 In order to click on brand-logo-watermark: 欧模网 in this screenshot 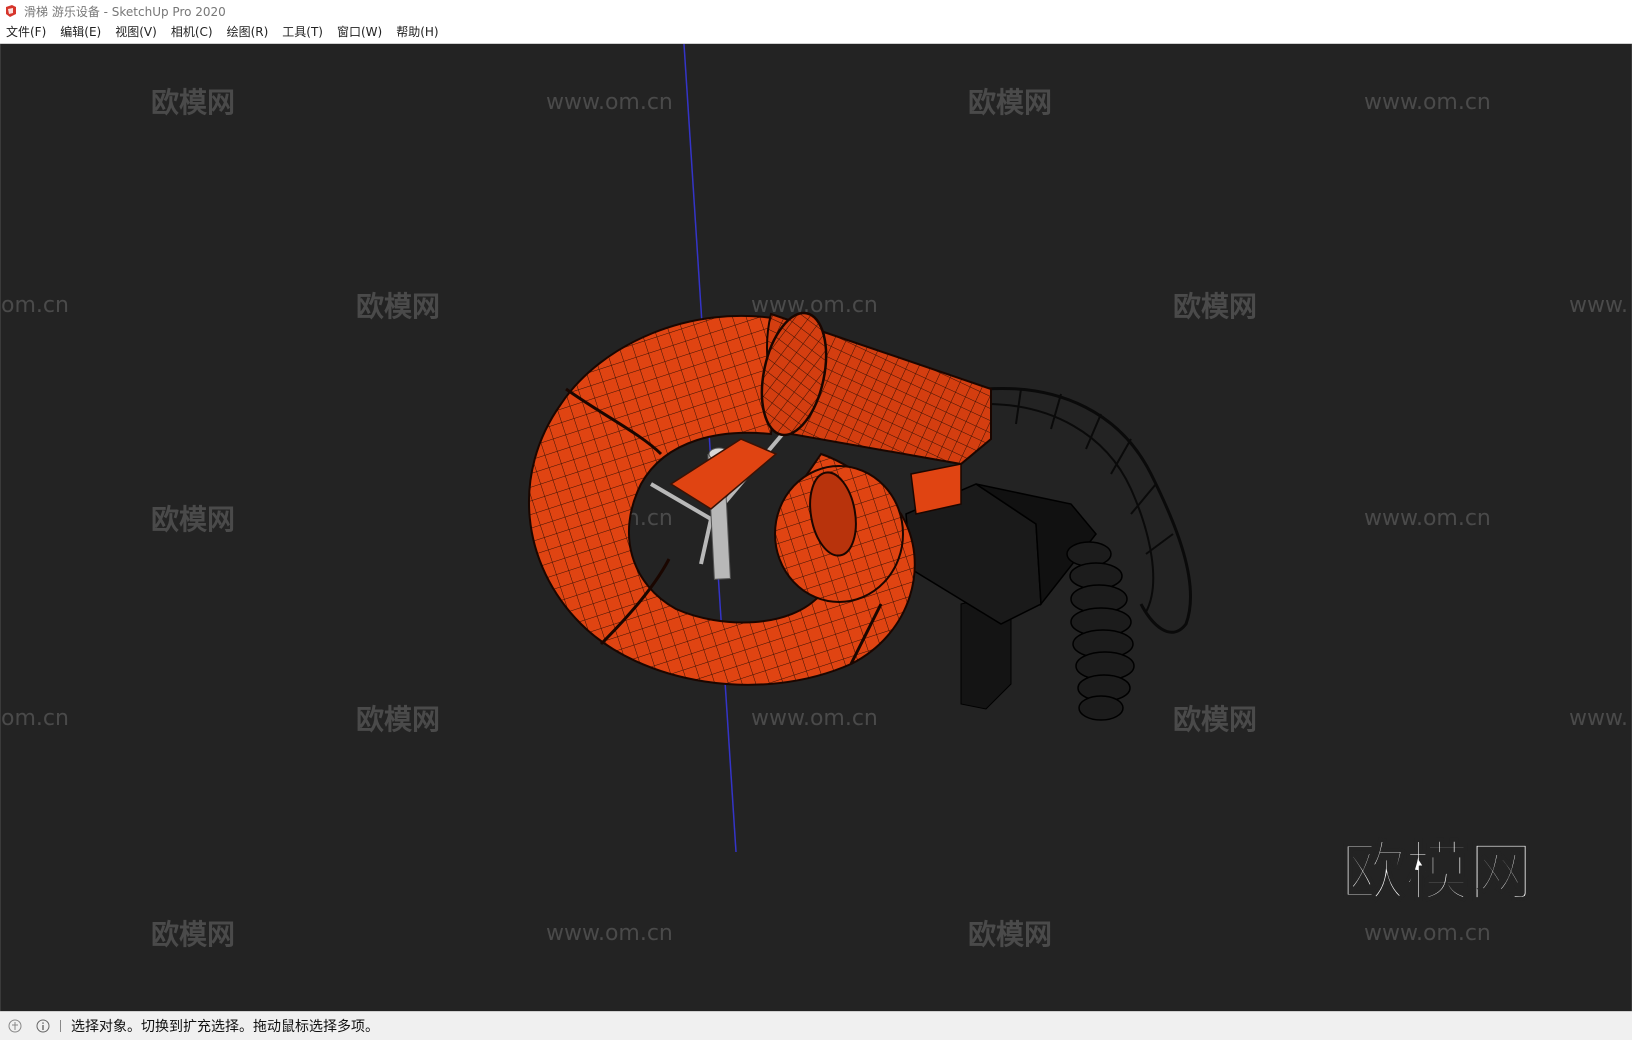, I will do `click(1437, 873)`.